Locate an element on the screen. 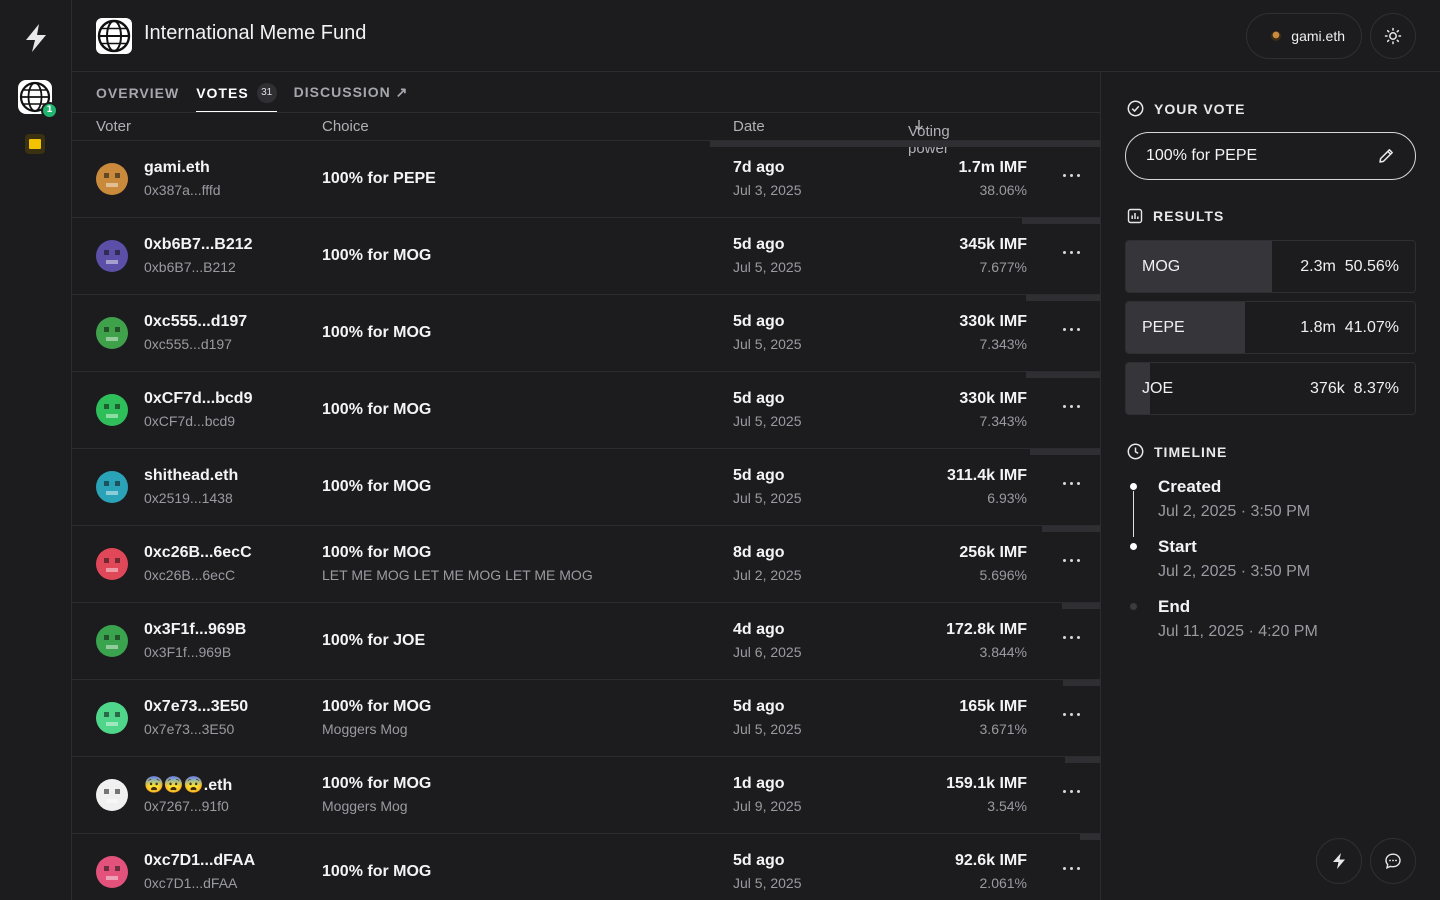 The width and height of the screenshot is (1440, 900). votes-count-badge: 31 is located at coordinates (266, 92).